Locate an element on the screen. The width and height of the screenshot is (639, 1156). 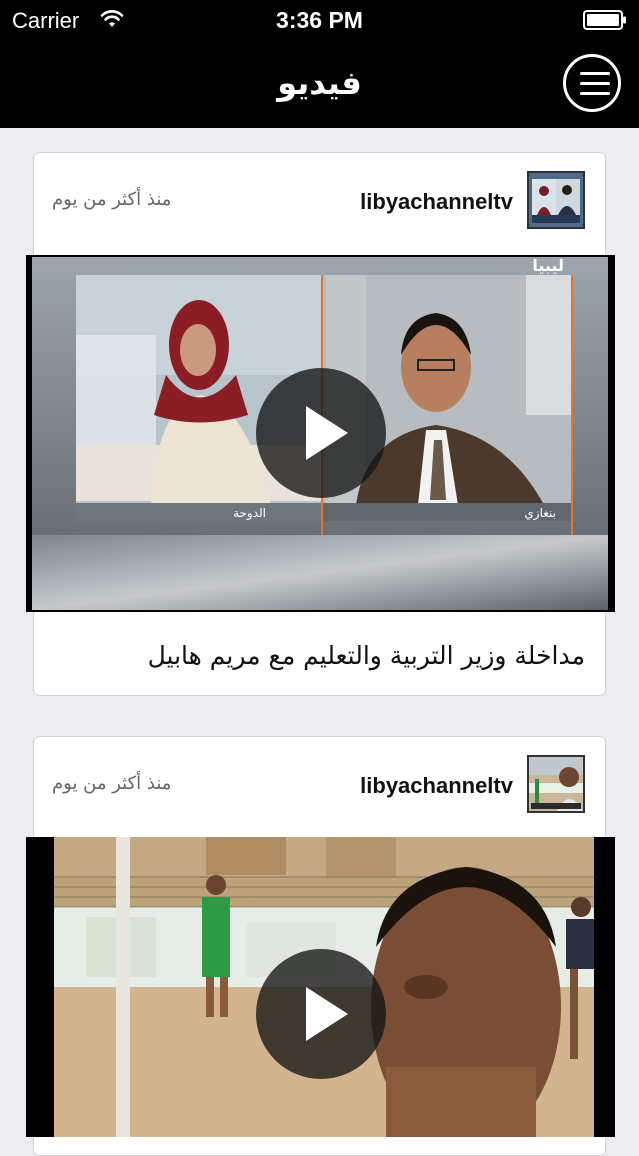
nav-bar: فيديو is located at coordinates (319, 84).